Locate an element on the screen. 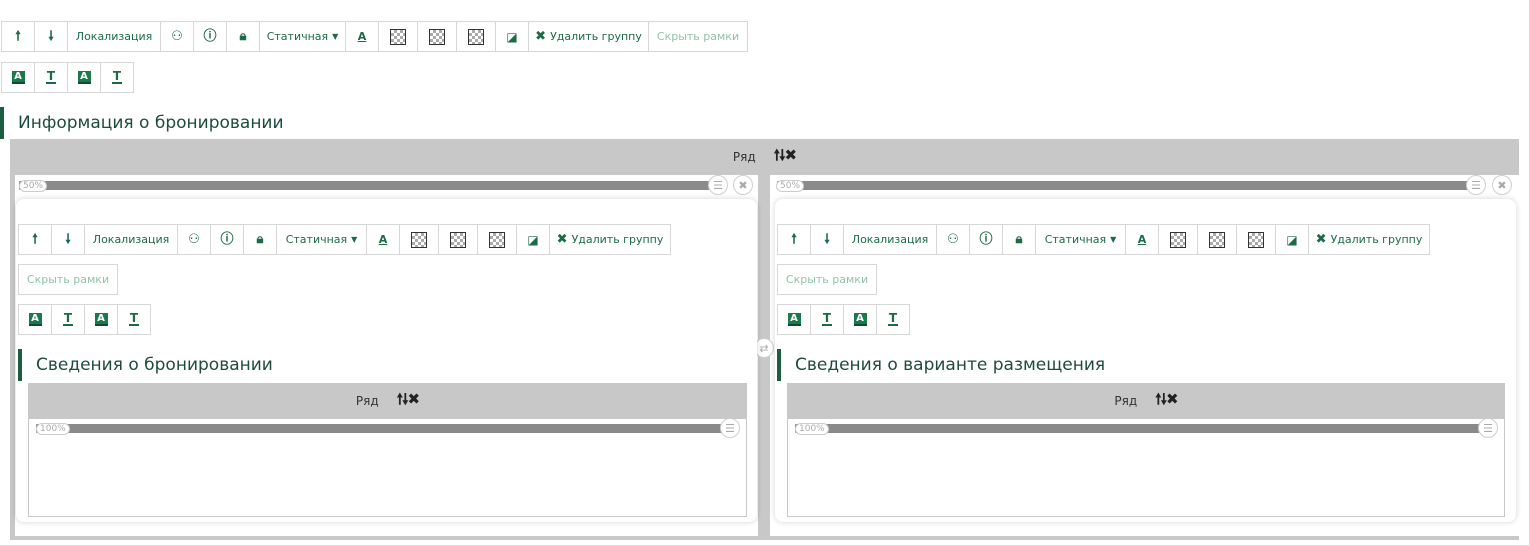  font-color-icon: A is located at coordinates (383, 239).